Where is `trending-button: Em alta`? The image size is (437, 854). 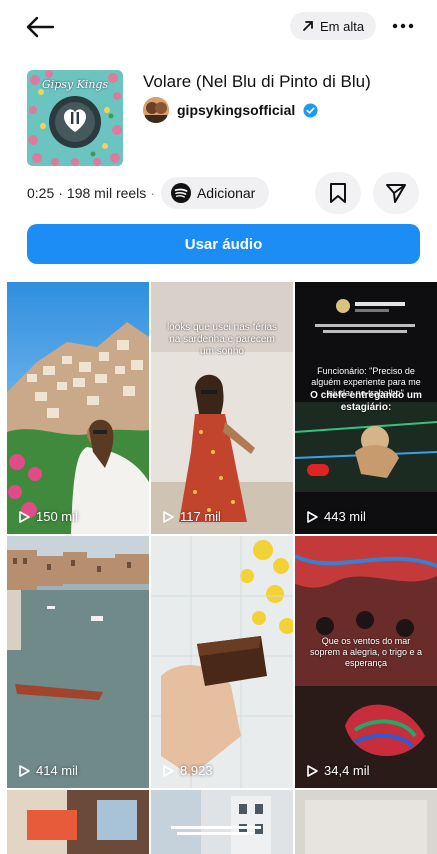
trending-button: Em alta is located at coordinates (333, 26).